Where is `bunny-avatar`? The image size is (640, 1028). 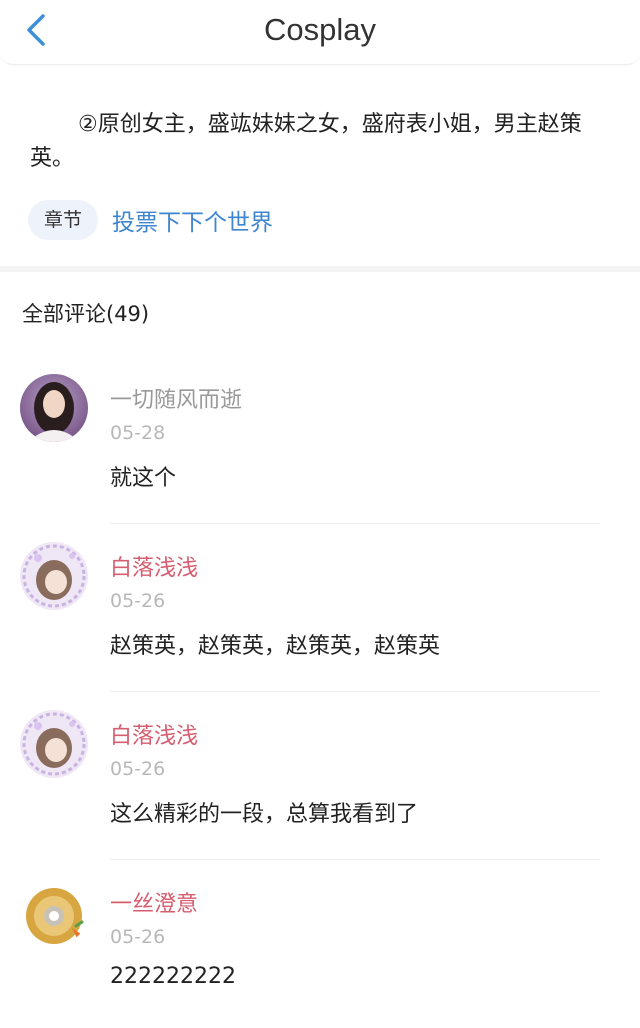
bunny-avatar is located at coordinates (54, 912).